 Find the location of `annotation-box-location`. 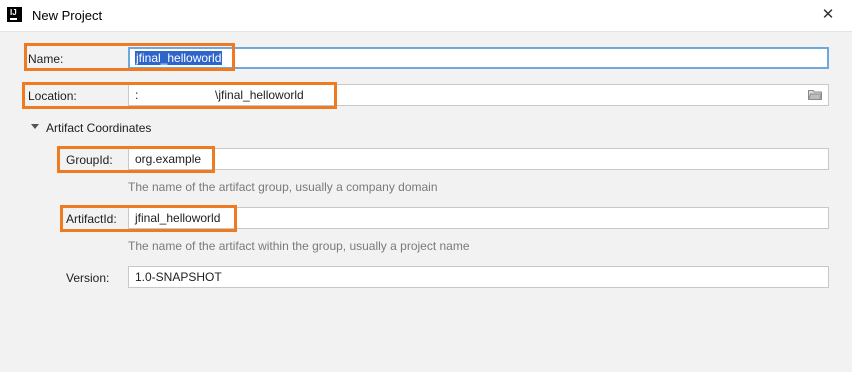

annotation-box-location is located at coordinates (179, 95).